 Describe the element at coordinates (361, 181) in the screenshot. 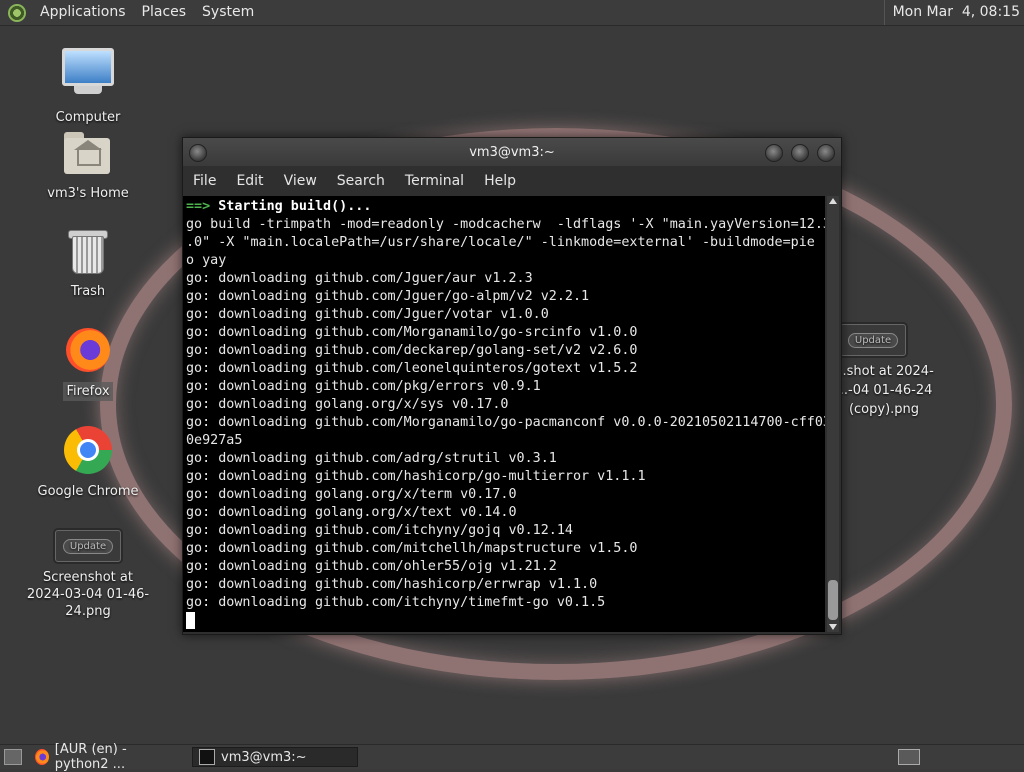

I see `menu-search: Search` at that location.